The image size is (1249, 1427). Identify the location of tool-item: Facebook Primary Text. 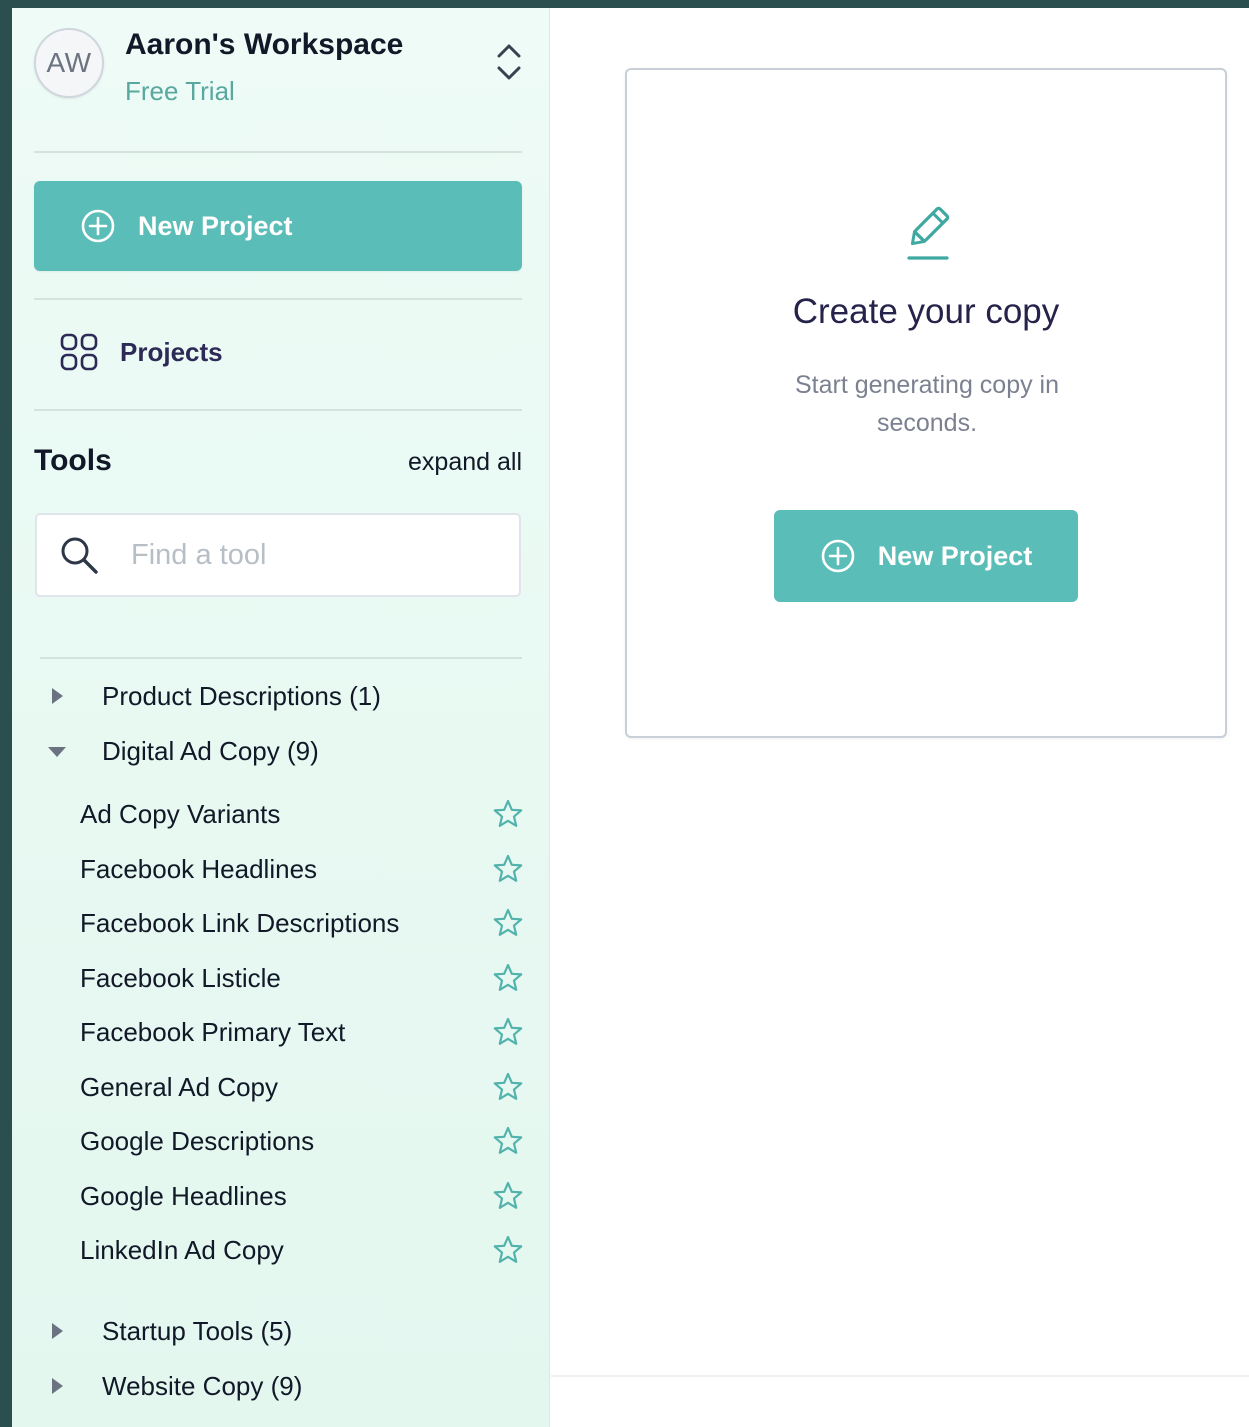
(302, 1032).